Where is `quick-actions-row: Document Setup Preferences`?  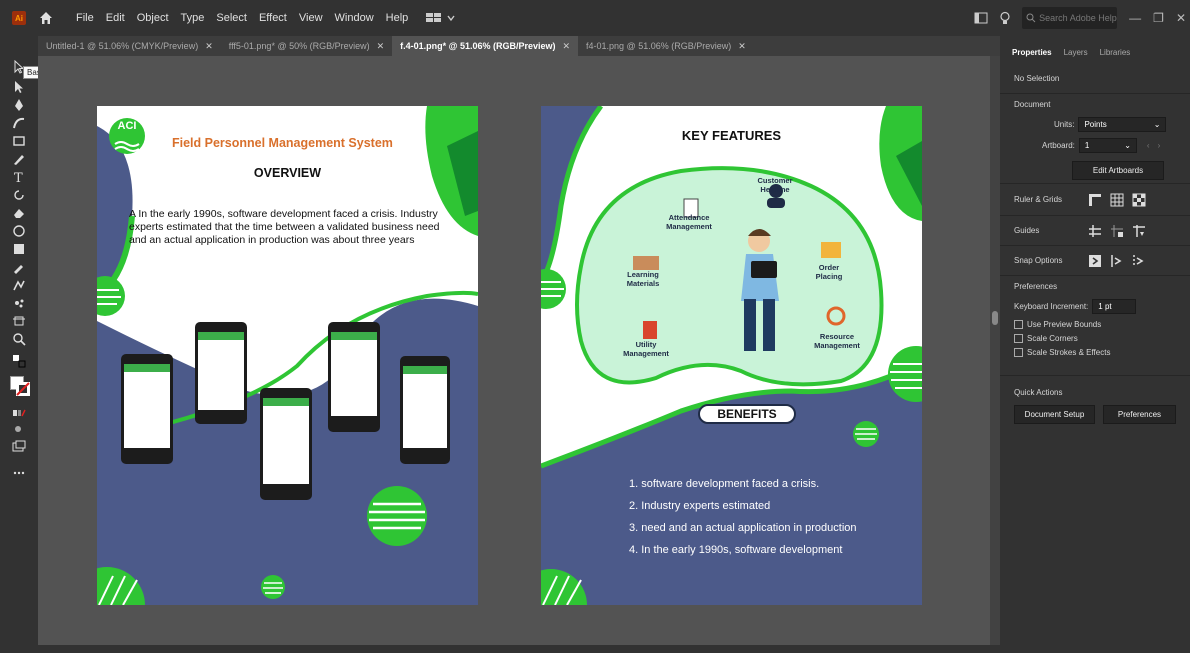
quick-actions-row: Document Setup Preferences is located at coordinates (1095, 414).